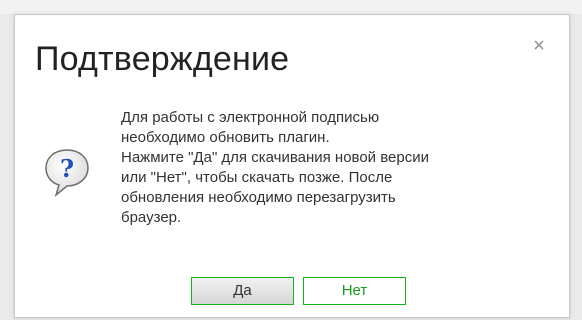 Image resolution: width=582 pixels, height=320 pixels. I want to click on close-icon, so click(539, 45).